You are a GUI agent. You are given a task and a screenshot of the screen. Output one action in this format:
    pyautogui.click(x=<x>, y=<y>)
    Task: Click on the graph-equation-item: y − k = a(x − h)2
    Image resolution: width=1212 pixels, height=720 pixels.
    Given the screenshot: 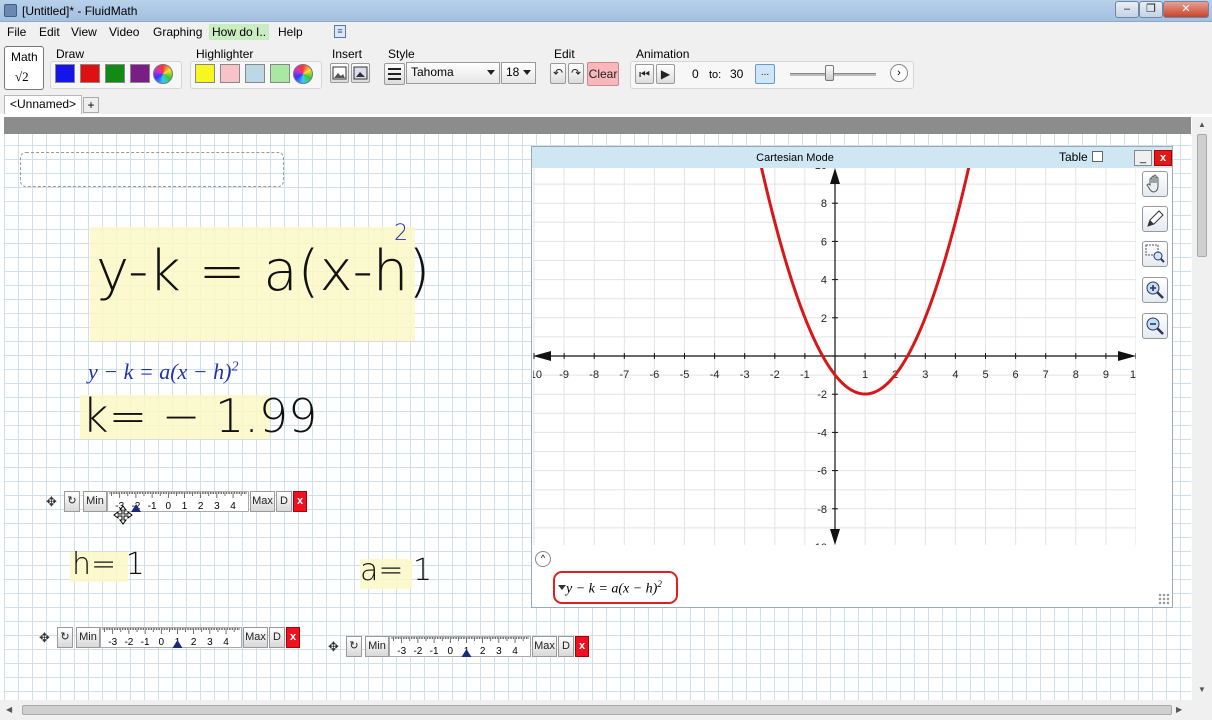 What is the action you would take?
    pyautogui.click(x=615, y=587)
    